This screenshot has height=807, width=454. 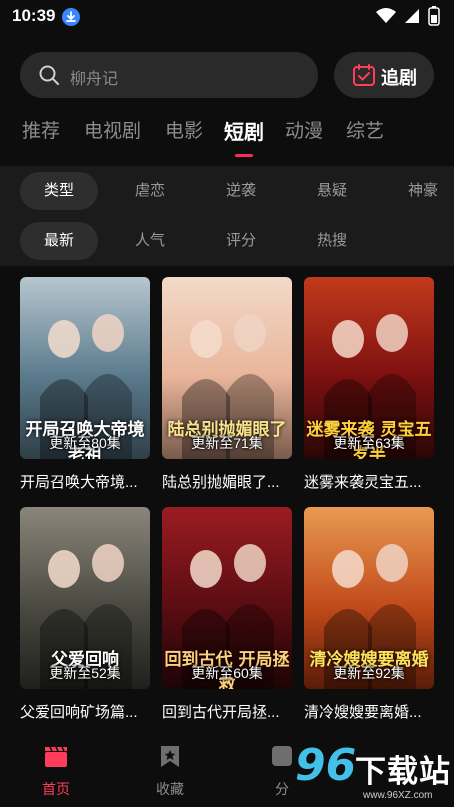 What do you see at coordinates (170, 789) in the screenshot?
I see `nav-favorites-label: 收藏` at bounding box center [170, 789].